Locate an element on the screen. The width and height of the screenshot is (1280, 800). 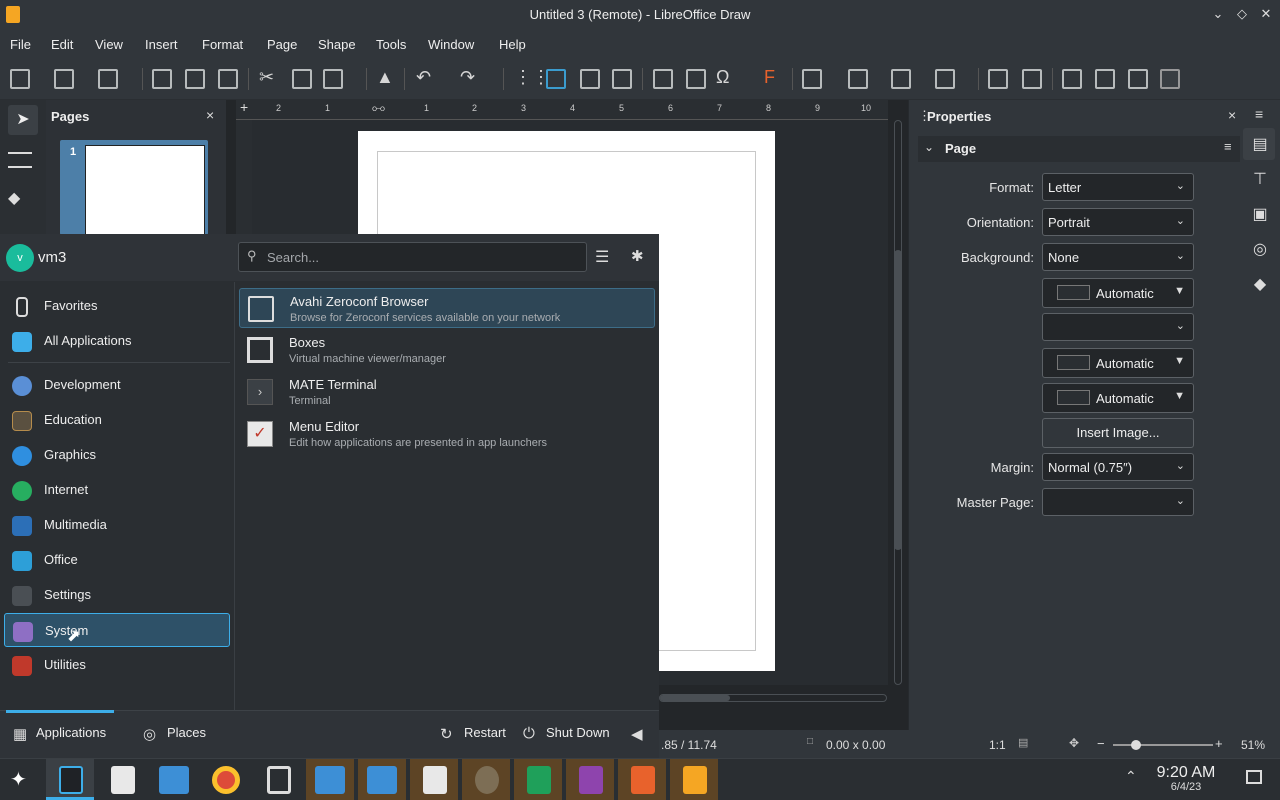
category-system: System ⬈ is located at coordinates (117, 630).